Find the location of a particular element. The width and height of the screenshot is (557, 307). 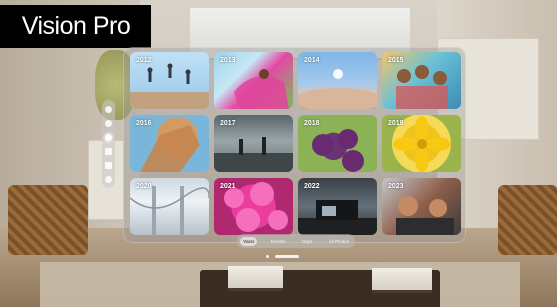

vision-pro-logo: Vision Pro is located at coordinates (75, 26).